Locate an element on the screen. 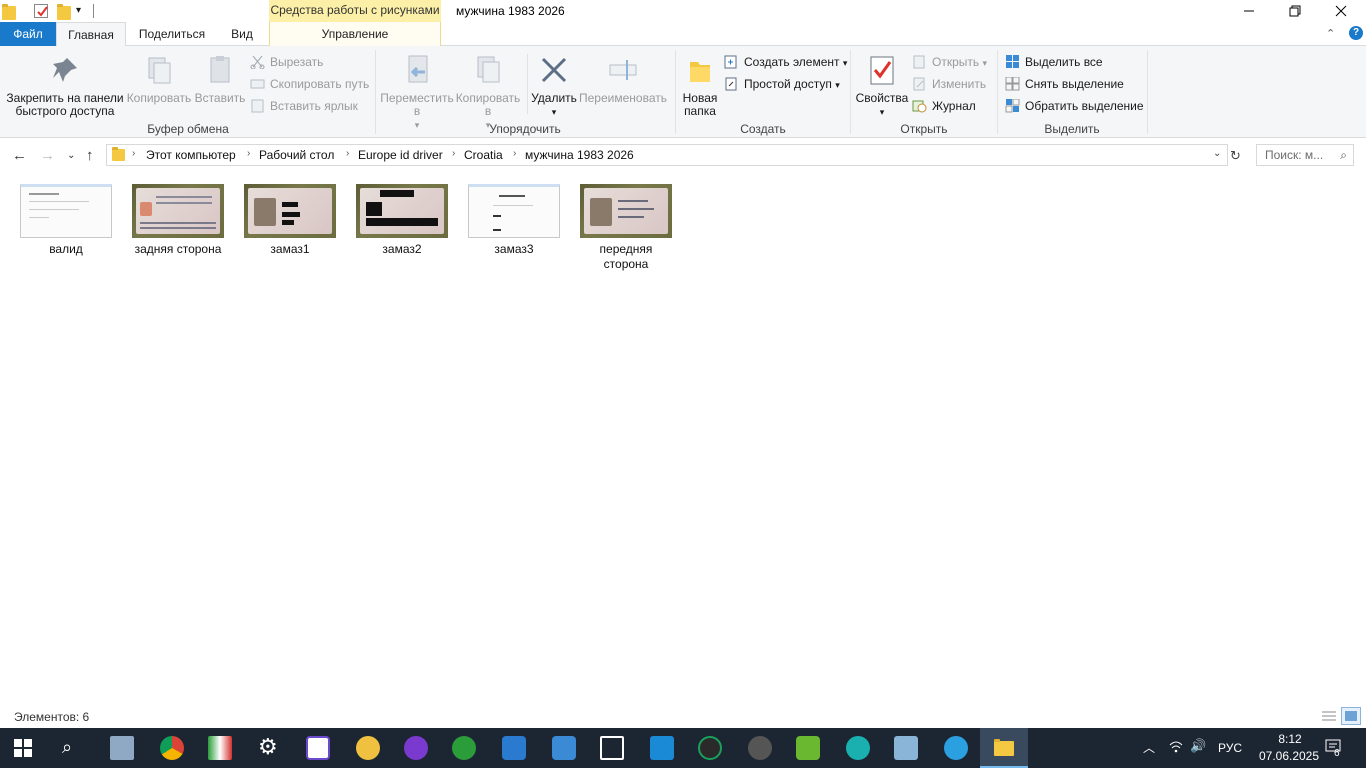  new-folder-button: Новая папка is located at coordinates (700, 86).